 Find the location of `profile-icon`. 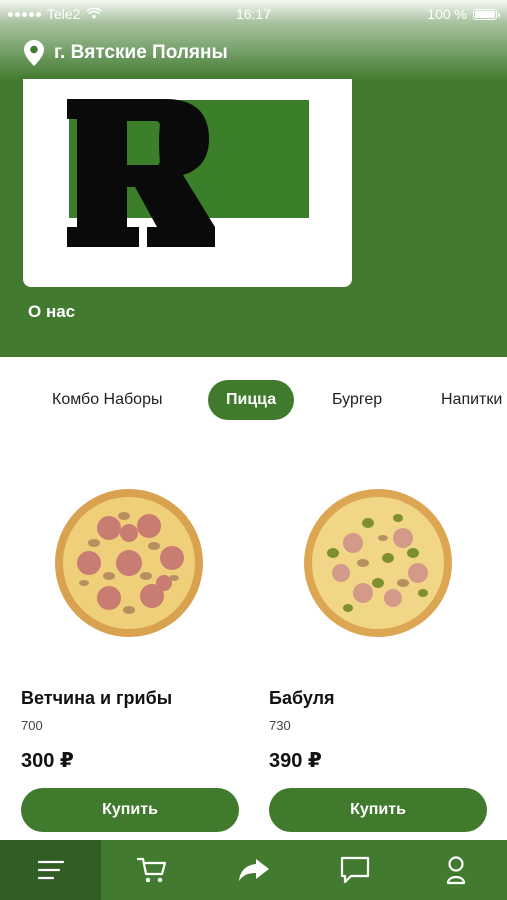

profile-icon is located at coordinates (456, 870).